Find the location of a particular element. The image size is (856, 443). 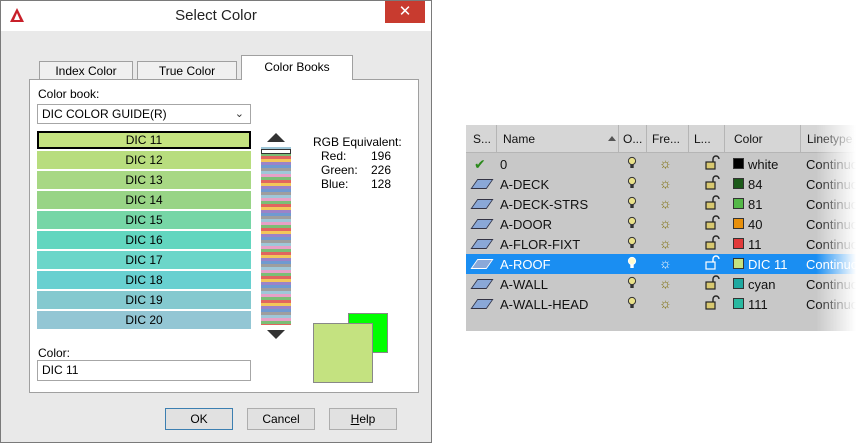

tab-color-books: Color Books is located at coordinates (297, 67).